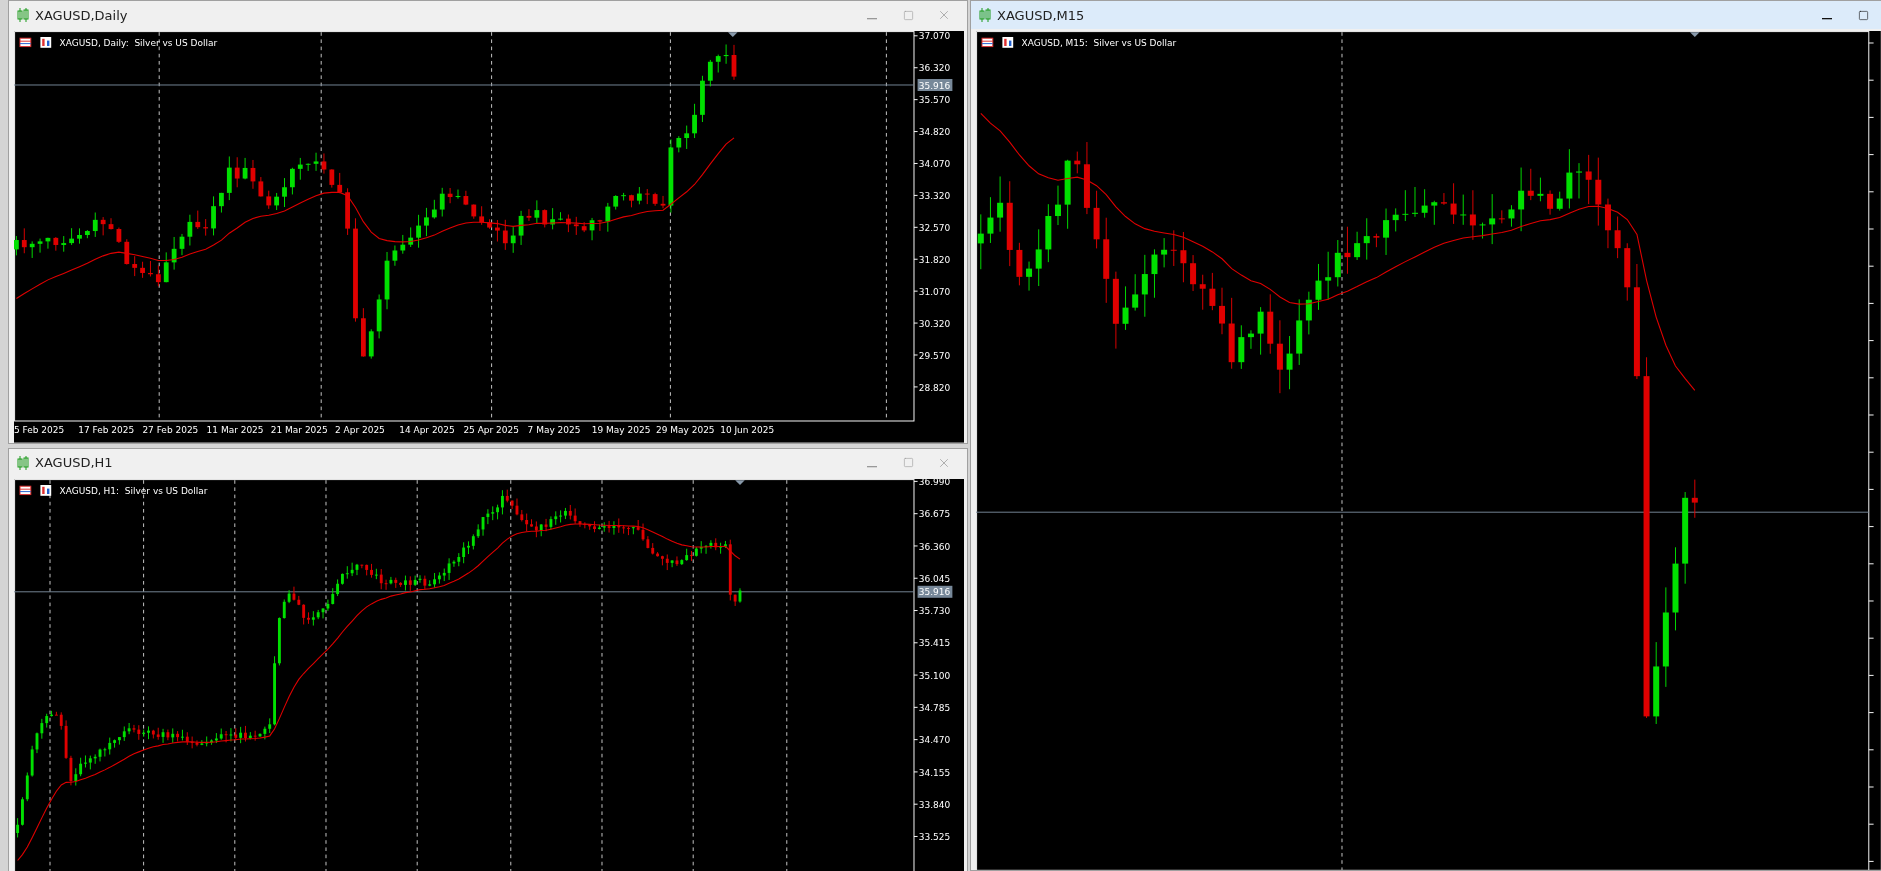  Describe the element at coordinates (934, 610) in the screenshot. I see `price-label: 35.730` at that location.